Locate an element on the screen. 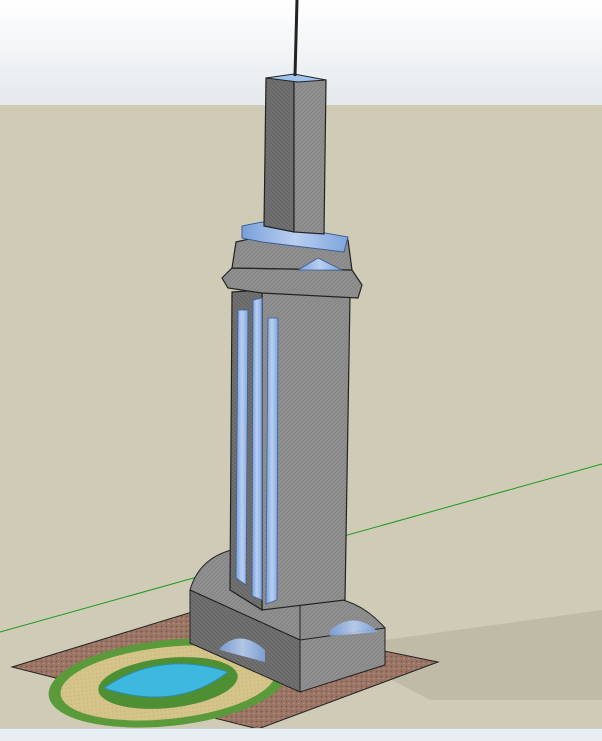 The height and width of the screenshot is (741, 602). upper-spire-front is located at coordinates (279, 154).